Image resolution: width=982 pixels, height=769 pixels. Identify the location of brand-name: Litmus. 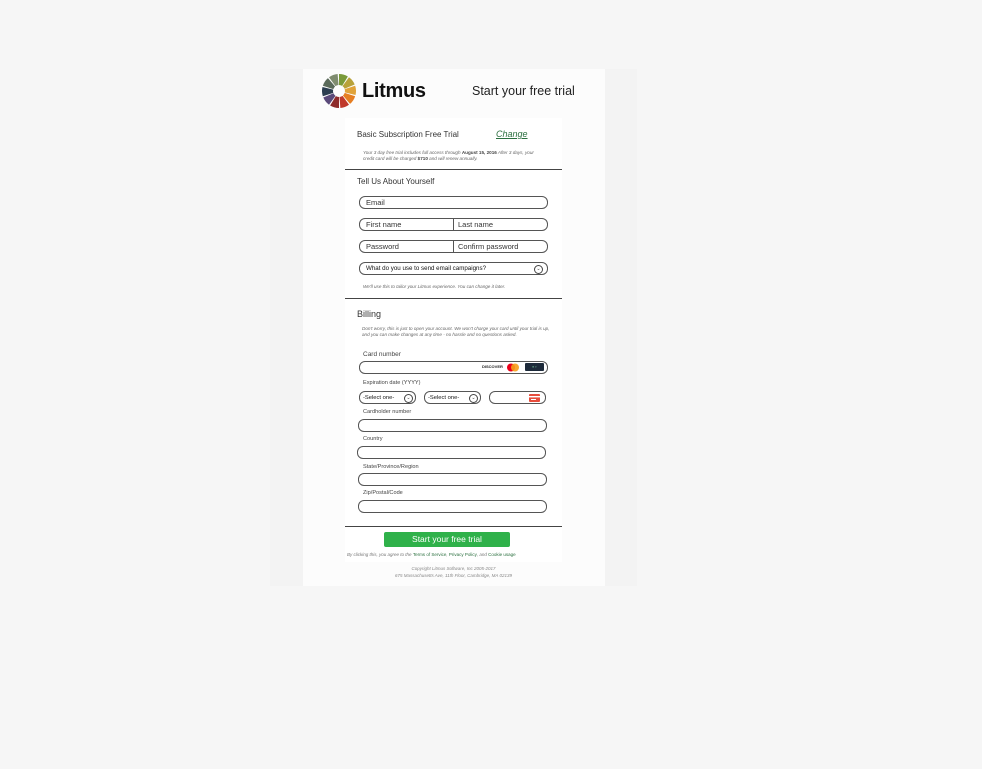
(394, 91).